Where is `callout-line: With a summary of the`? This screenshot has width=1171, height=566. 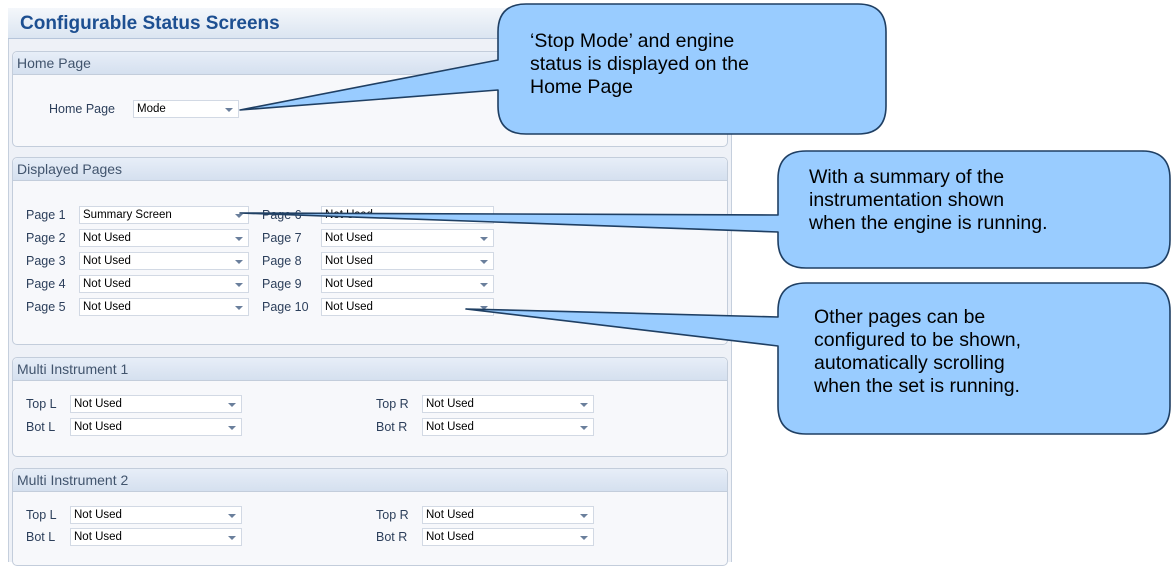
callout-line: With a summary of the is located at coordinates (907, 177).